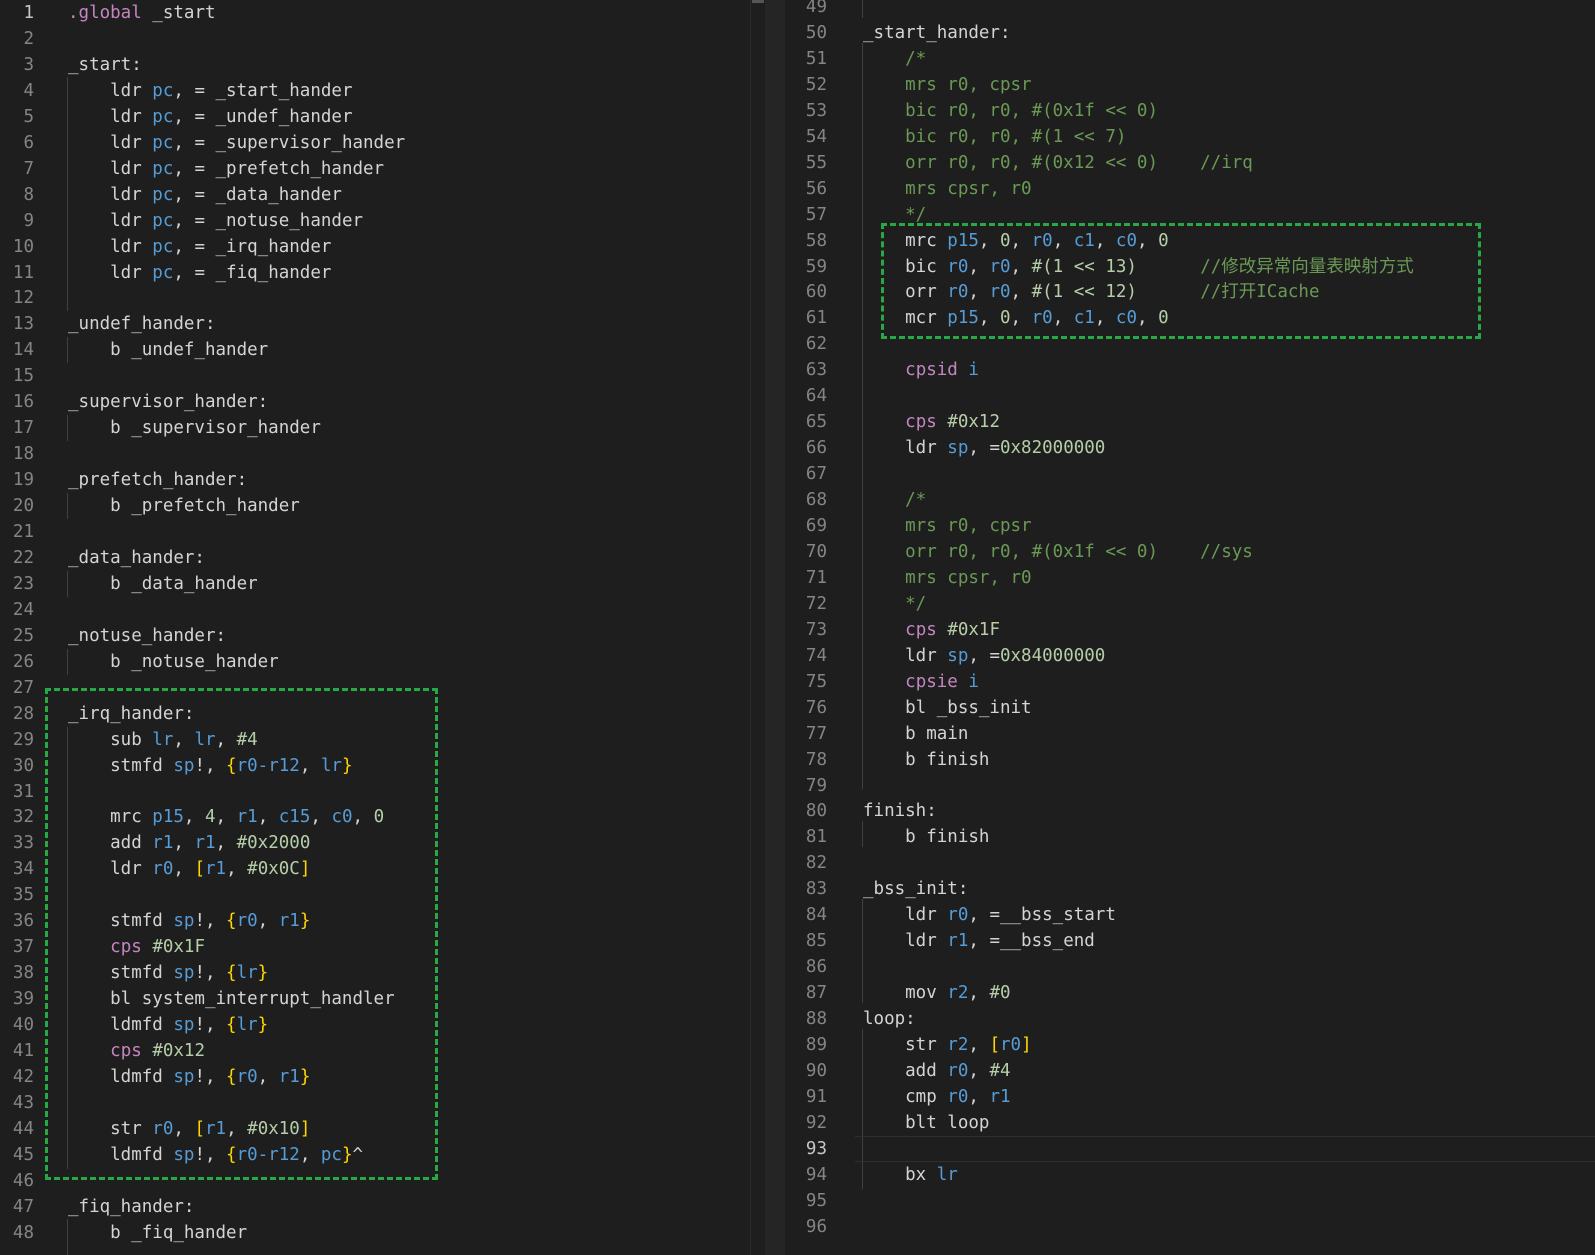 This screenshot has width=1595, height=1255. Describe the element at coordinates (984, 656) in the screenshot. I see `code-text: ldr sp, =0x84000000` at that location.